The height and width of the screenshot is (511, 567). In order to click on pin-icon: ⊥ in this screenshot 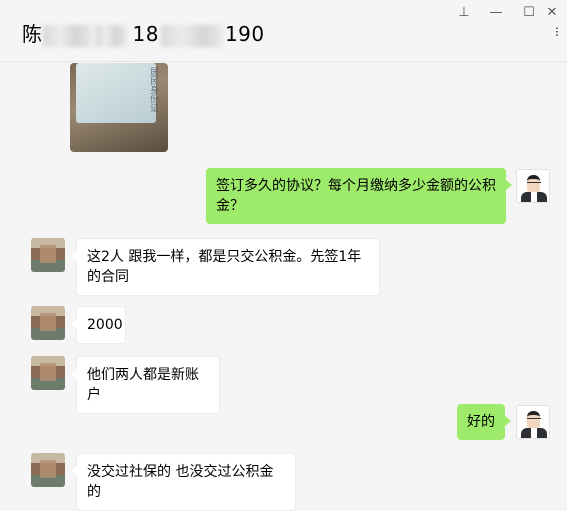, I will do `click(464, 12)`.